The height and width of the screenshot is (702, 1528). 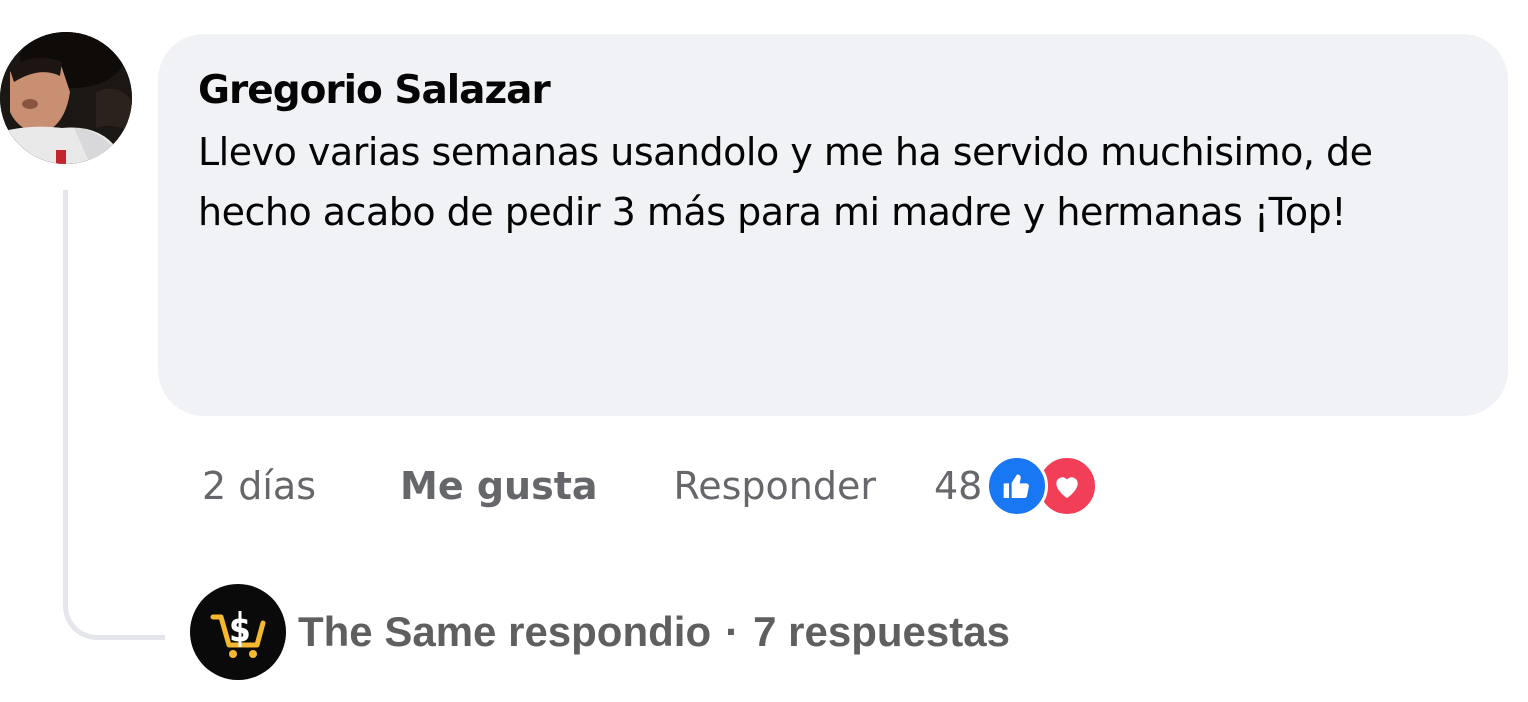 I want to click on view-replies-link: S The Same respondio · 7 respuestas, so click(x=600, y=632).